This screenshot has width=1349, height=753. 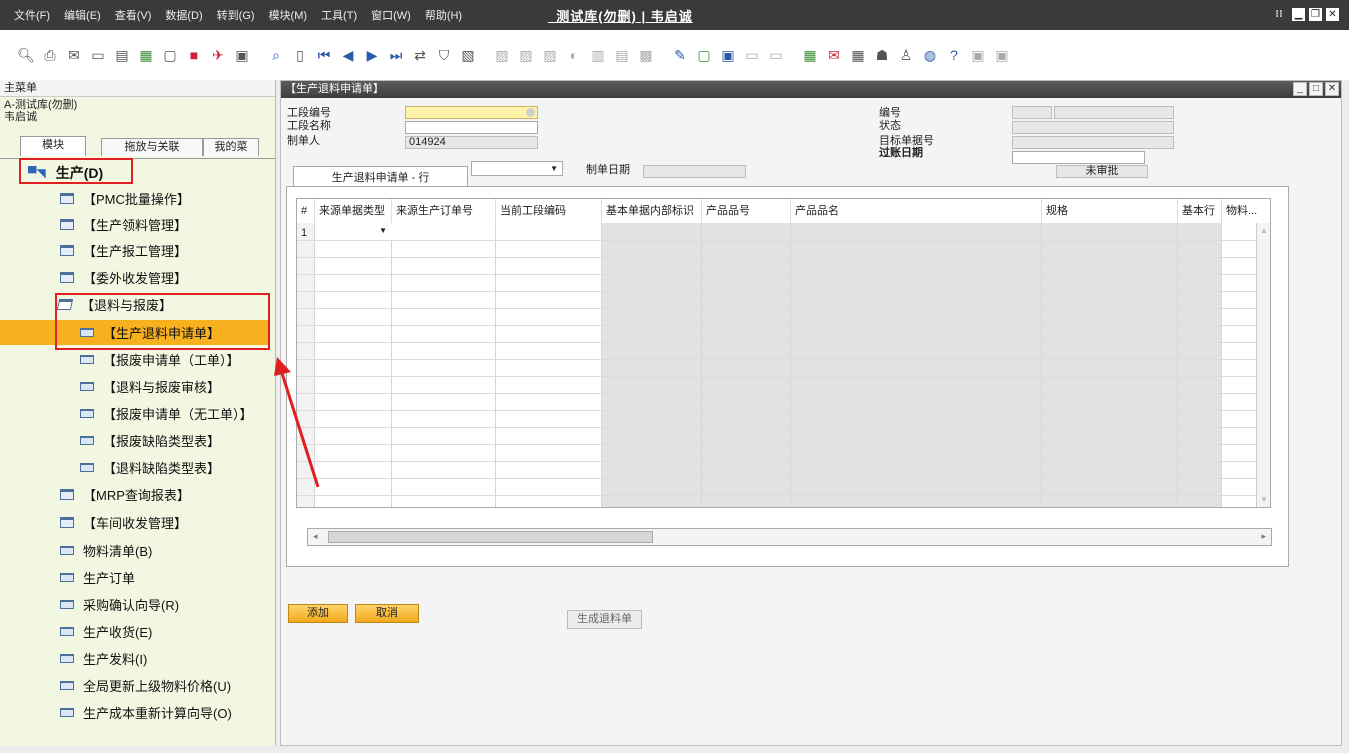 What do you see at coordinates (680, 55) in the screenshot?
I see `form-settings-icon: ✎` at bounding box center [680, 55].